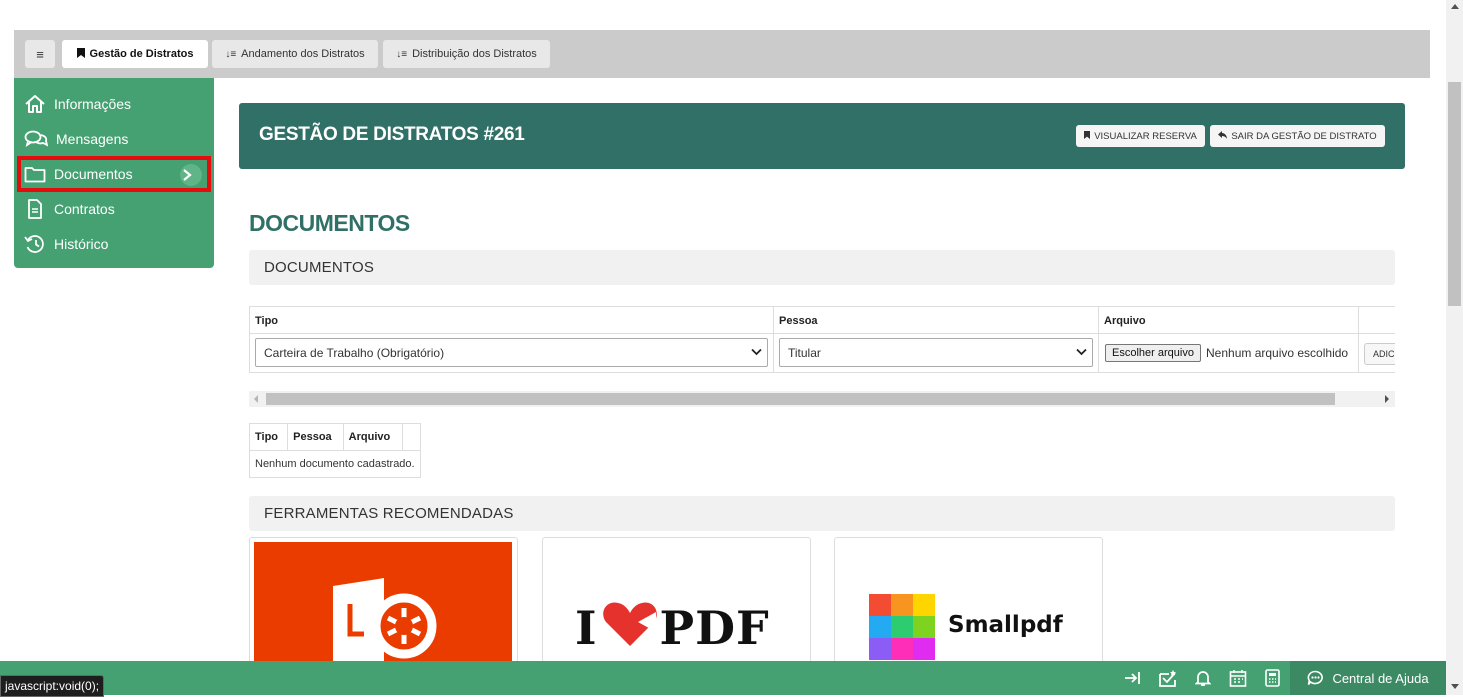 This screenshot has width=1463, height=697. What do you see at coordinates (256, 399) in the screenshot?
I see `scroll-left-arrow-icon` at bounding box center [256, 399].